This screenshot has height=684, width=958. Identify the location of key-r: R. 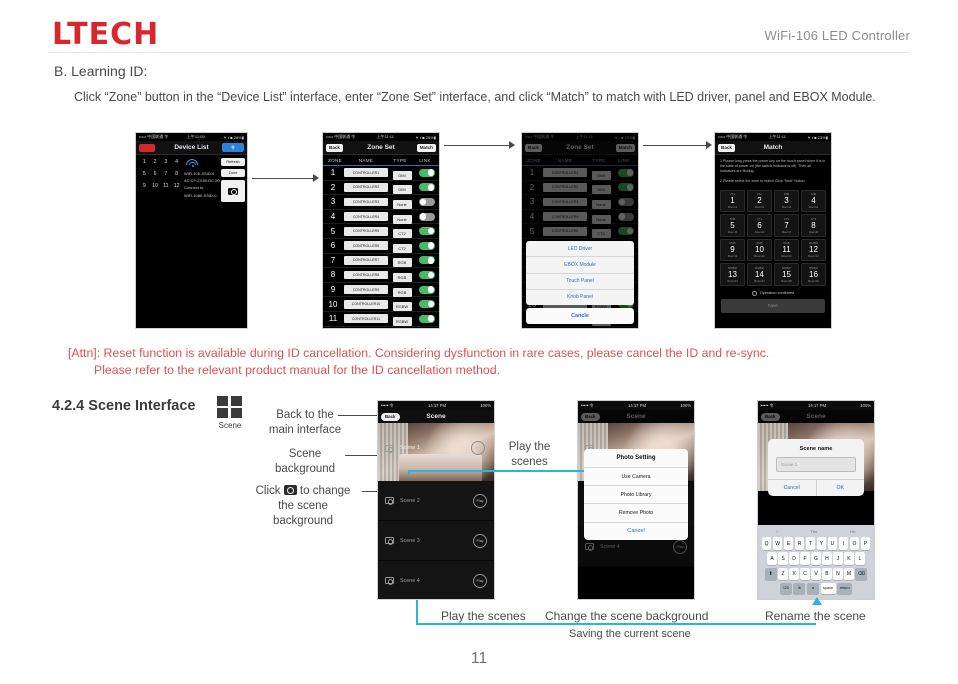
(799, 544).